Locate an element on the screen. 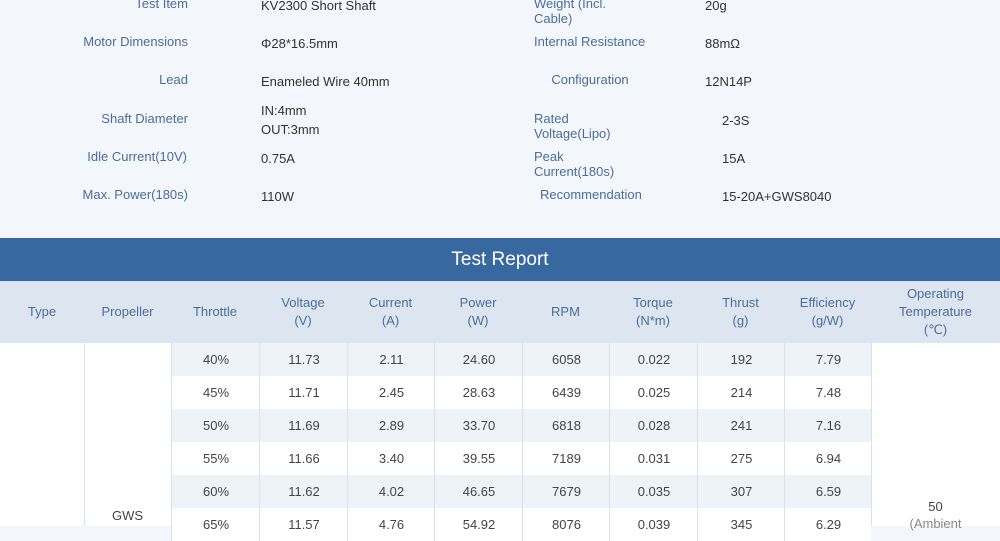 The width and height of the screenshot is (1000, 541). rpm-cell: 6818 is located at coordinates (566, 425).